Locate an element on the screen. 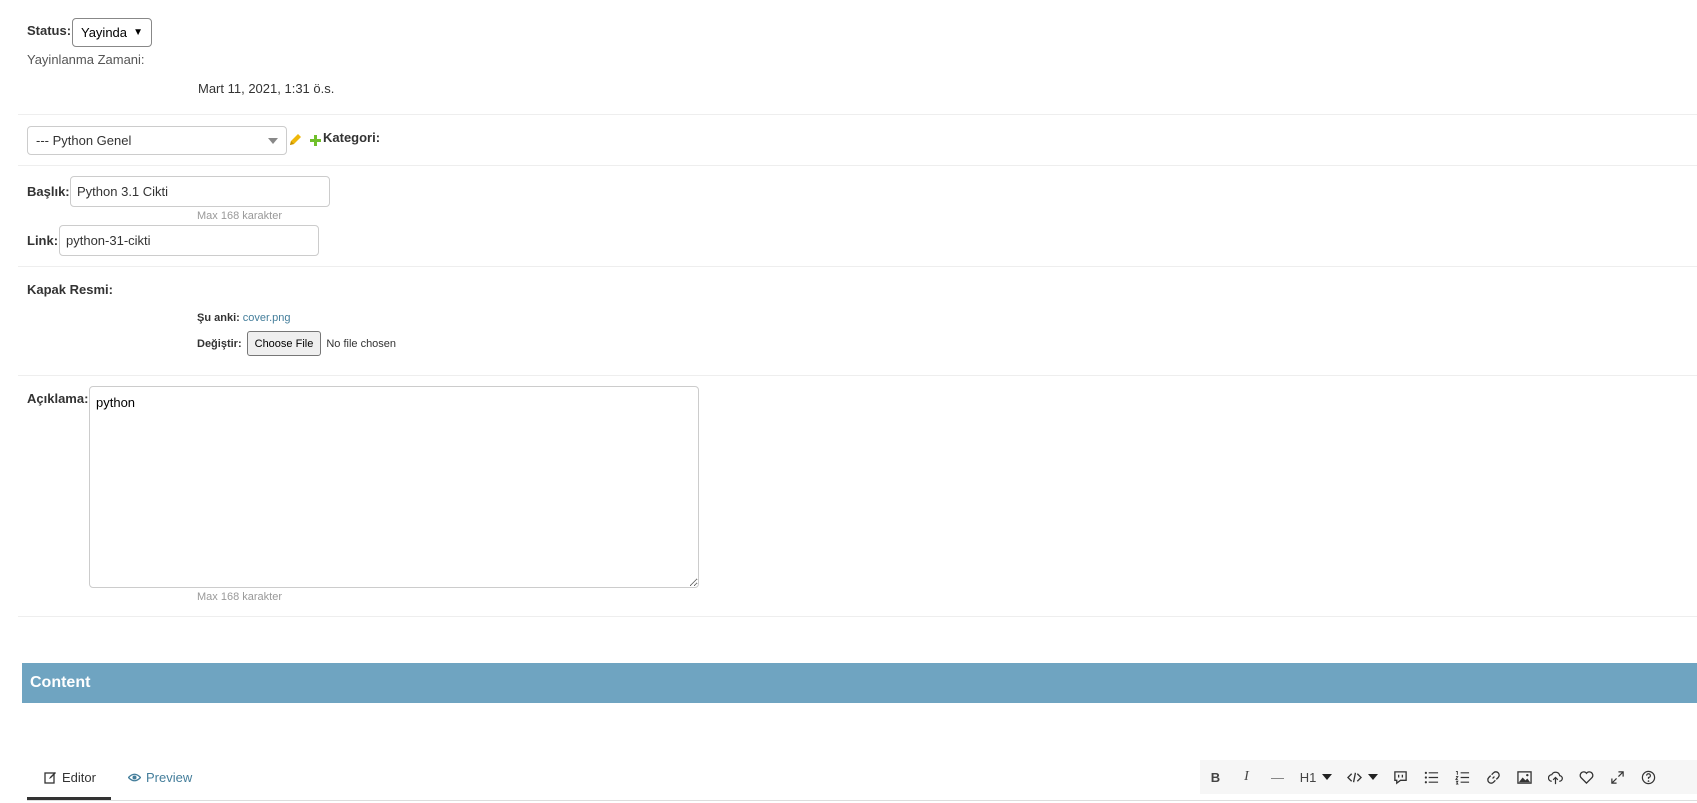  fullscreen-button is located at coordinates (1617, 777).